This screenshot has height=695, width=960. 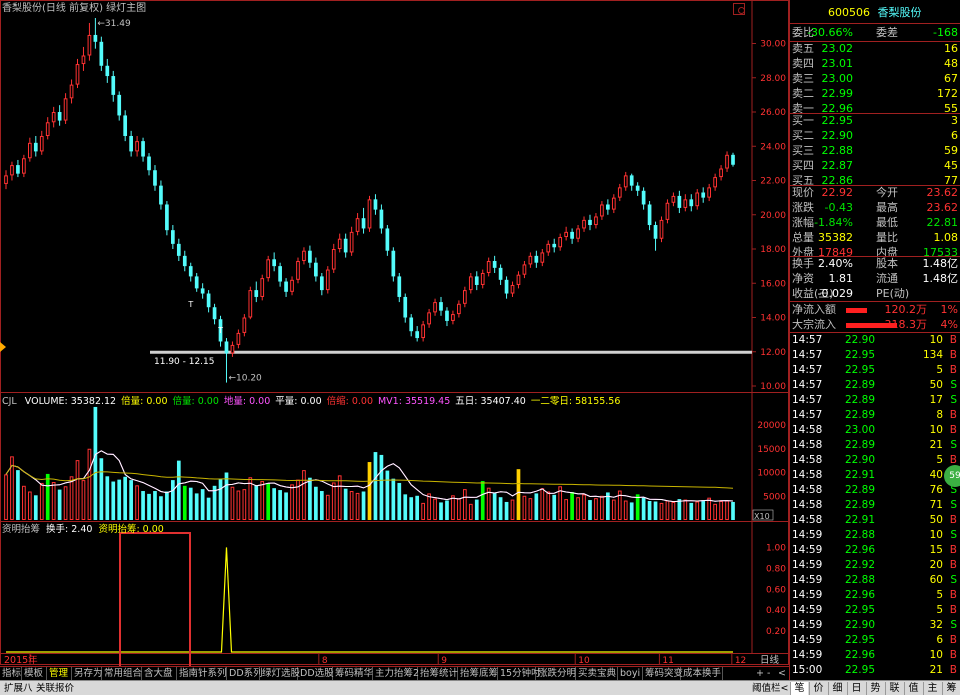 What do you see at coordinates (773, 319) in the screenshot?
I see `price-axis-label: 14.00` at bounding box center [773, 319].